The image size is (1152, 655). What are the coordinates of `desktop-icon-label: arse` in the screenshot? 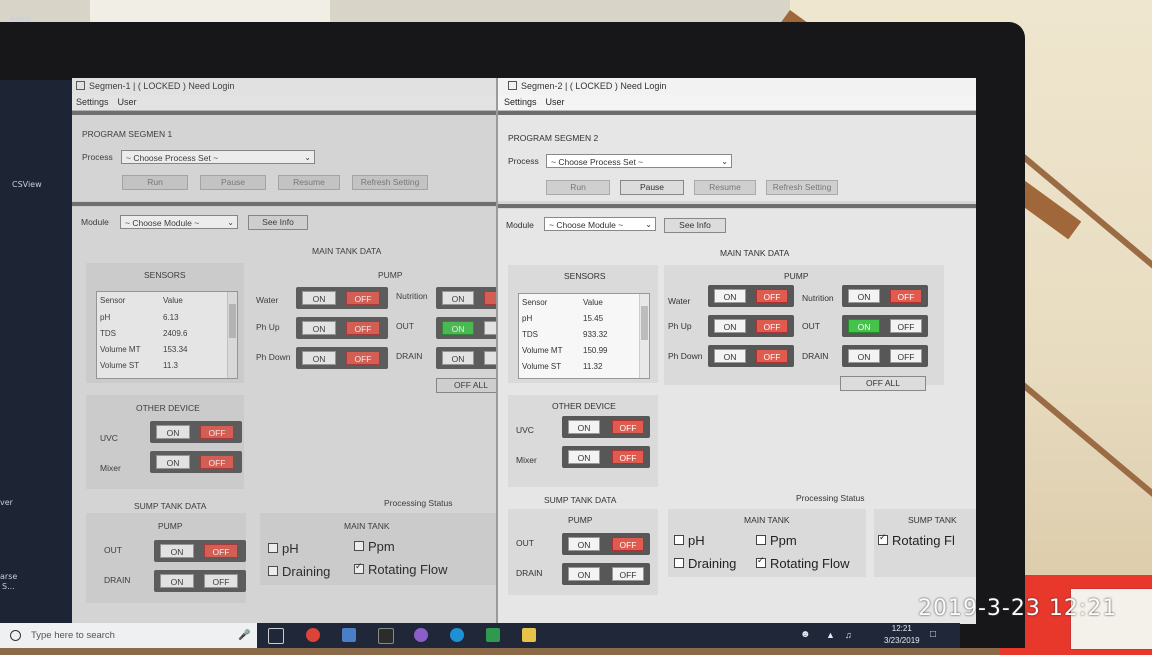 It's located at (8, 576).